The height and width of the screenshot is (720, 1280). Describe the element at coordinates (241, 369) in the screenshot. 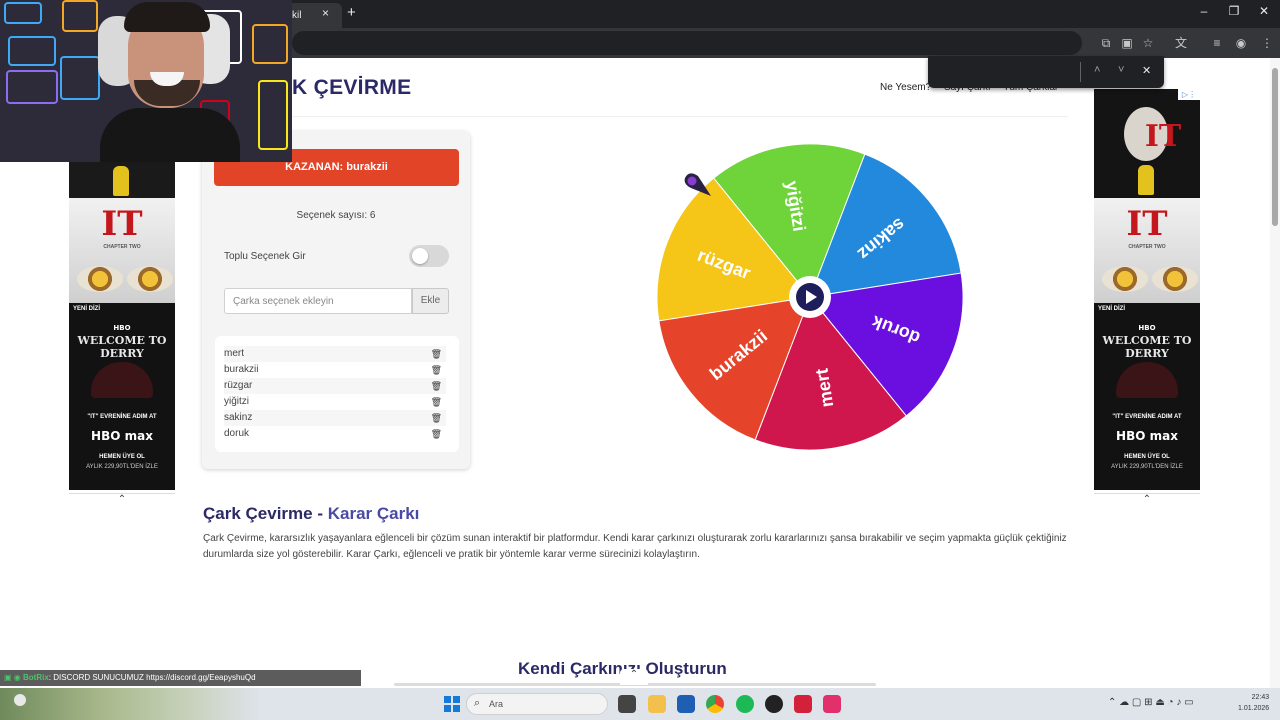

I see `option-label: burakzii` at that location.